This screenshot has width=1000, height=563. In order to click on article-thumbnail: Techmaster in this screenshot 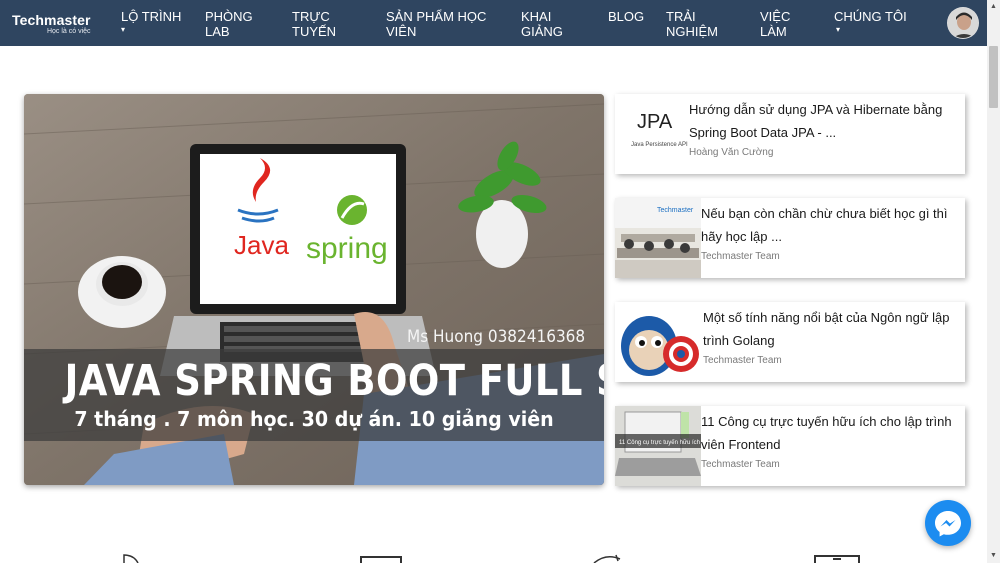, I will do `click(658, 238)`.